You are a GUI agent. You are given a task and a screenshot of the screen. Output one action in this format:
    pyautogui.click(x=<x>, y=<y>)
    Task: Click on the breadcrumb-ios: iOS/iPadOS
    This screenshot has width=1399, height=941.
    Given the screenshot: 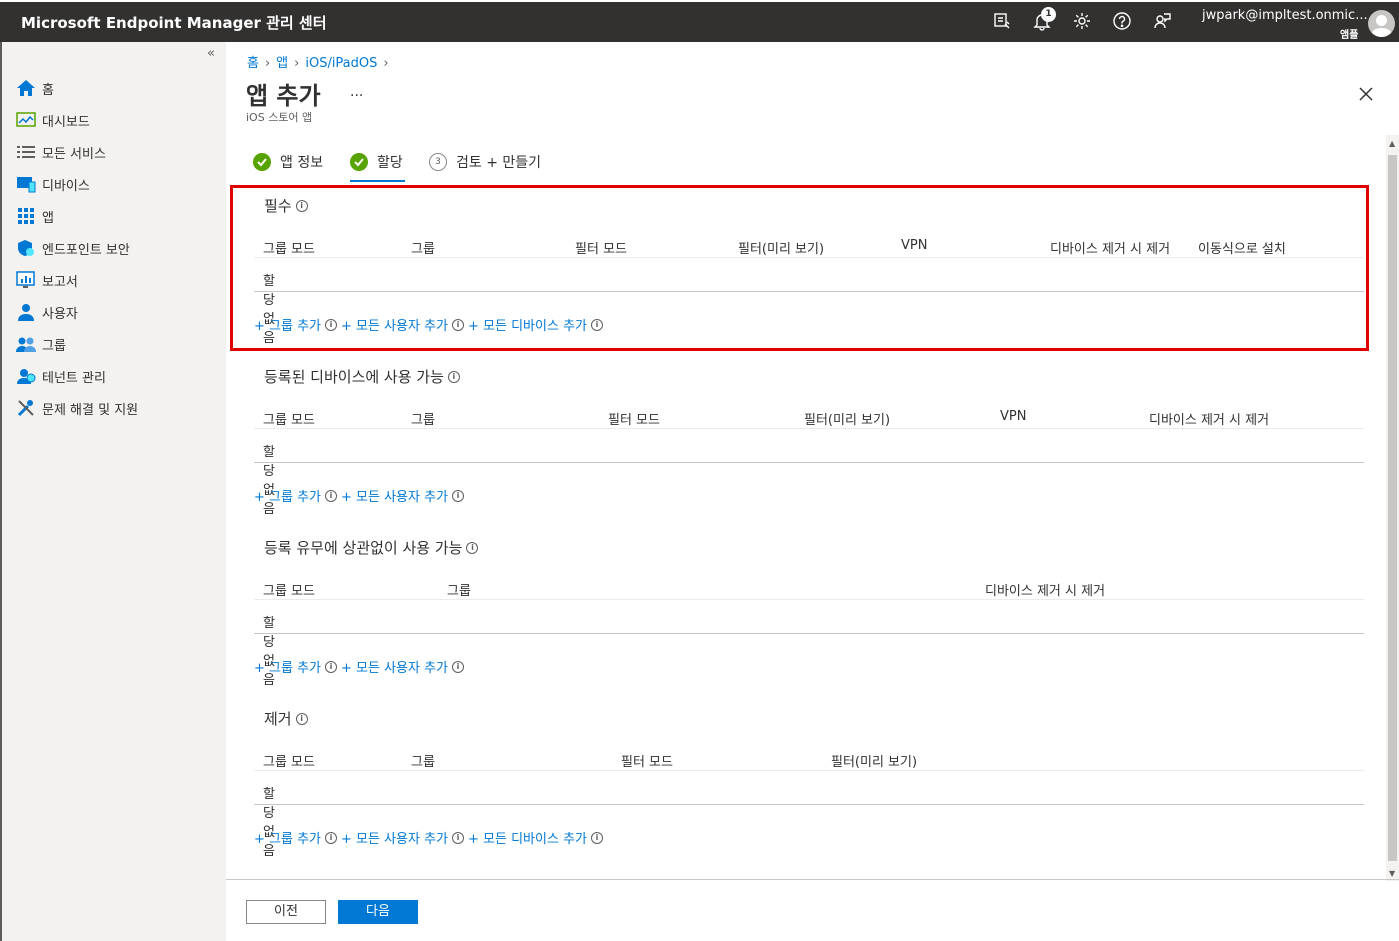 What is the action you would take?
    pyautogui.click(x=341, y=63)
    